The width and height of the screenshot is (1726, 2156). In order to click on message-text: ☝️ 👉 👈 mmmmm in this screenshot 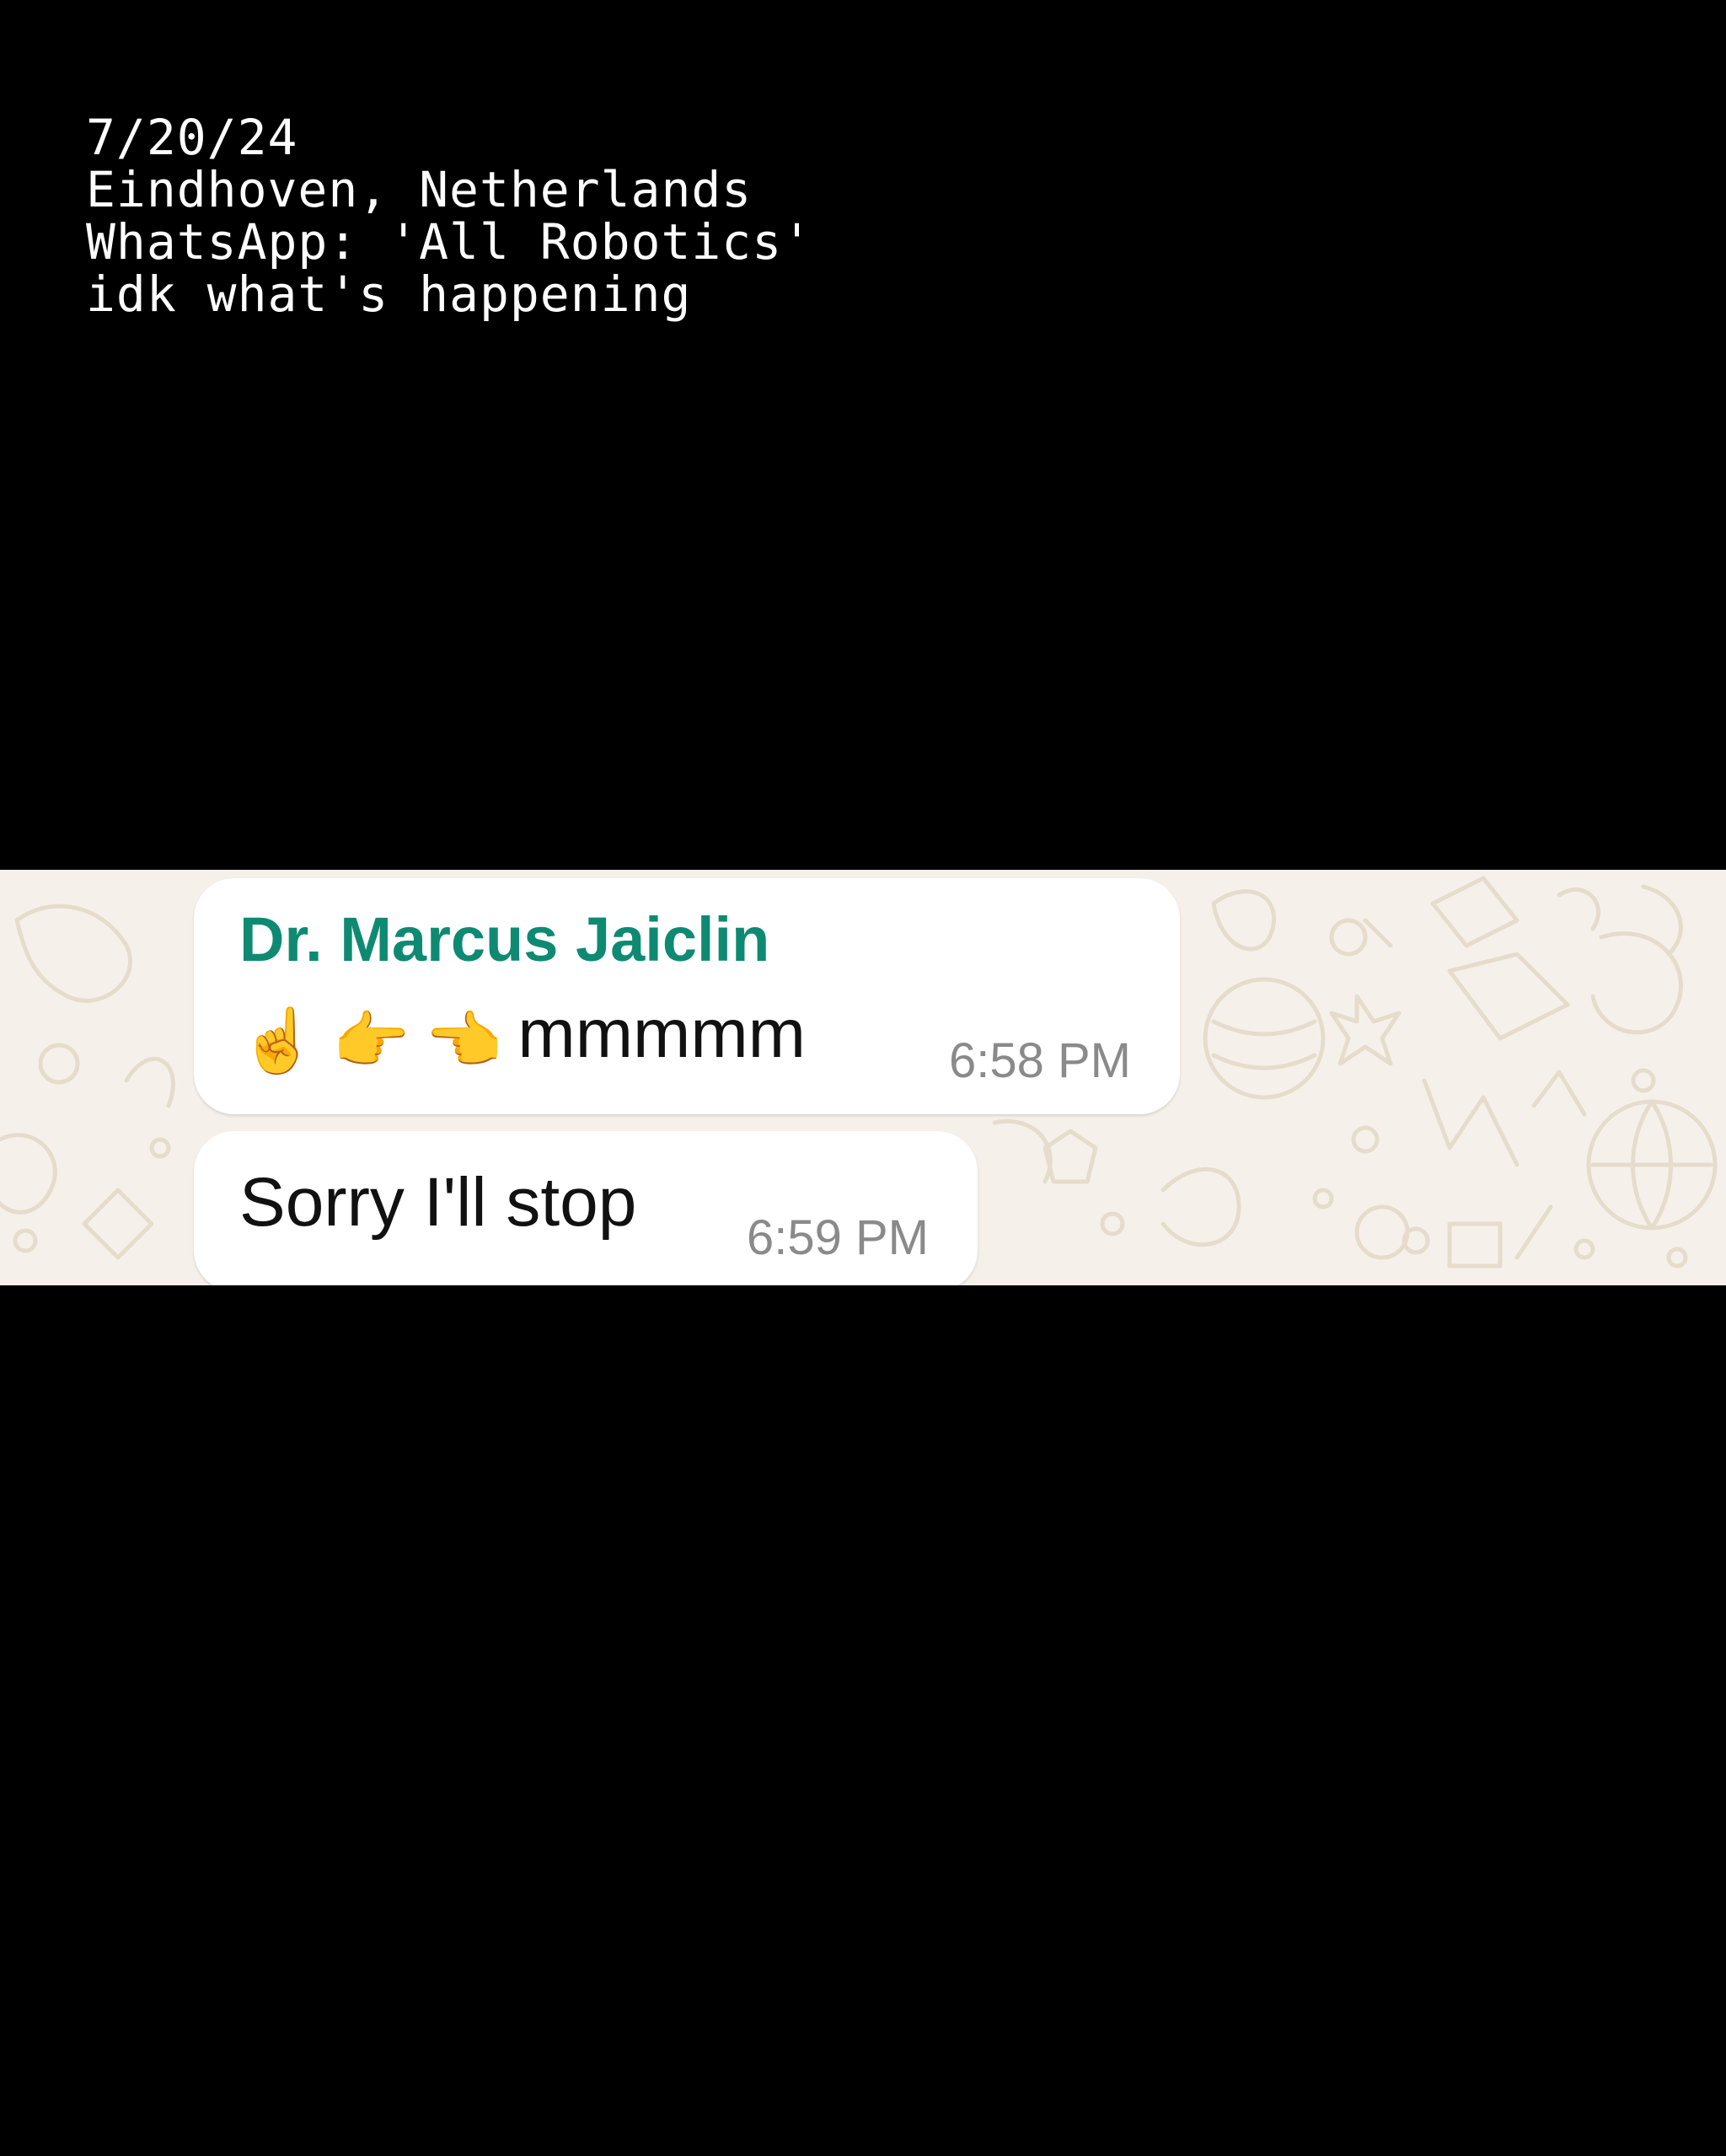, I will do `click(522, 1036)`.